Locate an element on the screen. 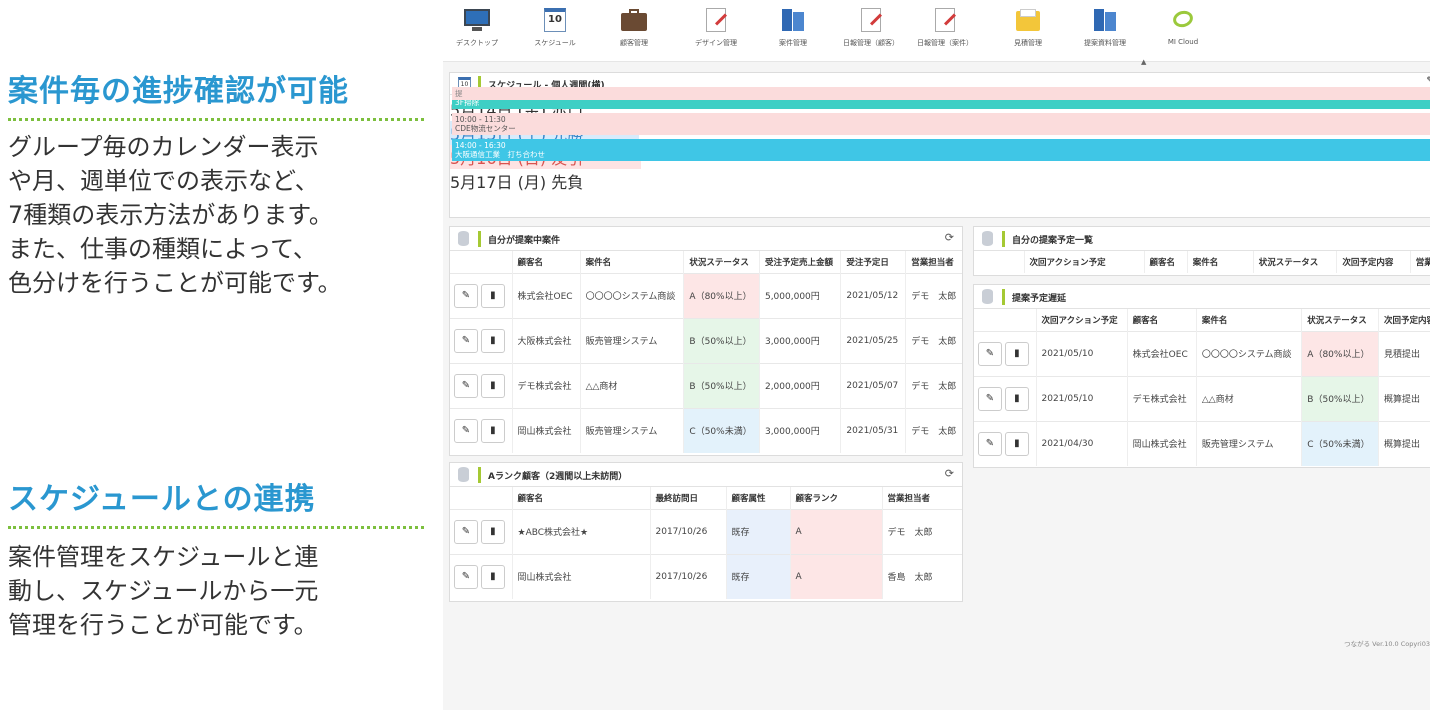  calendar-icon: 10 is located at coordinates (555, 20).